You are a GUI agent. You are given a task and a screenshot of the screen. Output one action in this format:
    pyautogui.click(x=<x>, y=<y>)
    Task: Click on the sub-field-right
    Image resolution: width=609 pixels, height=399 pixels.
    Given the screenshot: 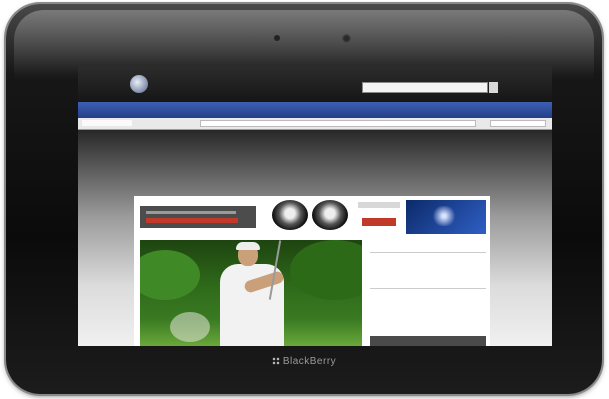 What is the action you would take?
    pyautogui.click(x=518, y=123)
    